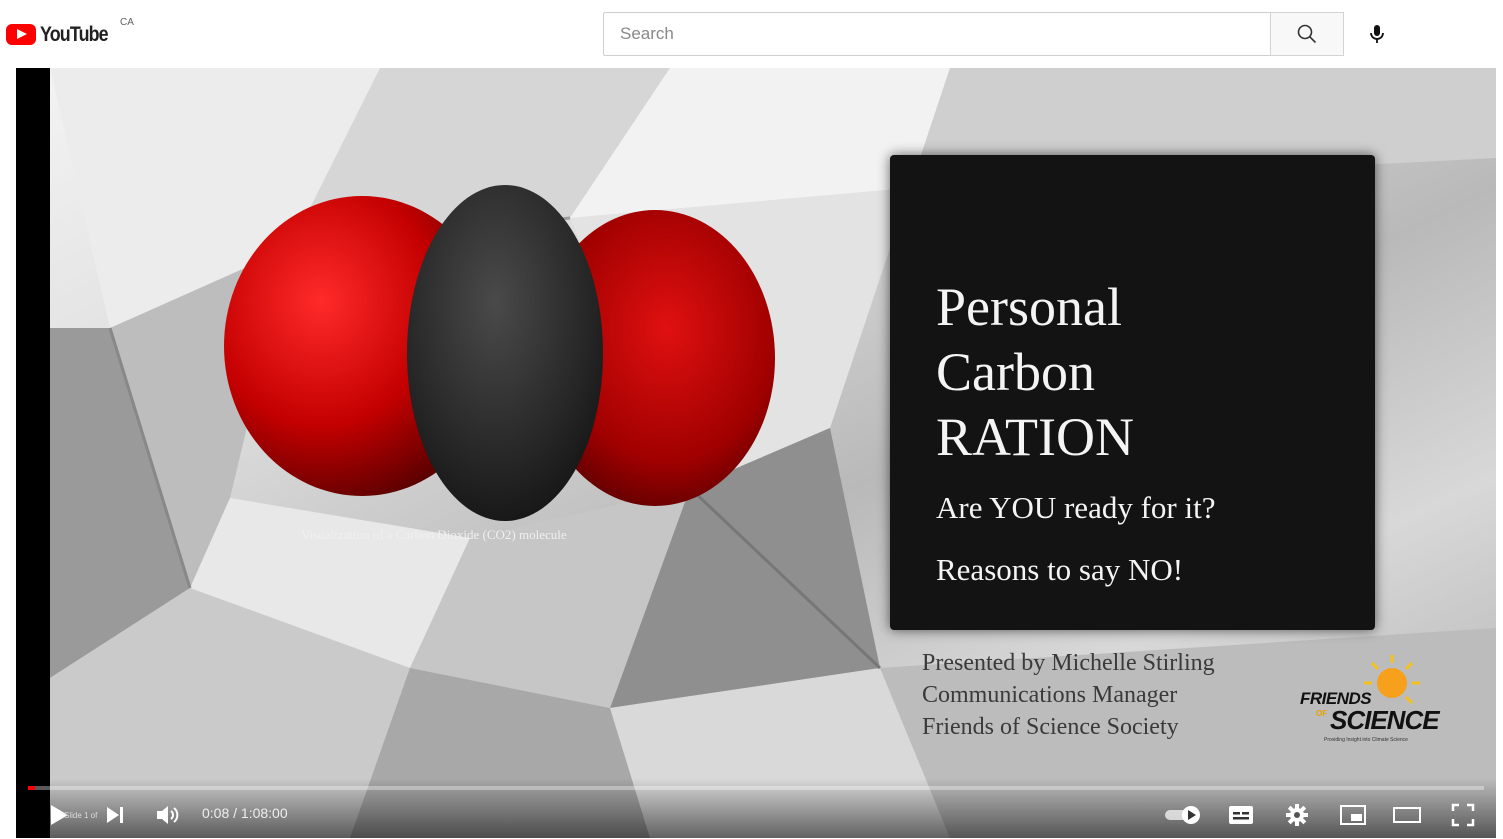  What do you see at coordinates (756, 808) in the screenshot?
I see `player-controls: Slide 1 of 0:08 / 1:08:00` at bounding box center [756, 808].